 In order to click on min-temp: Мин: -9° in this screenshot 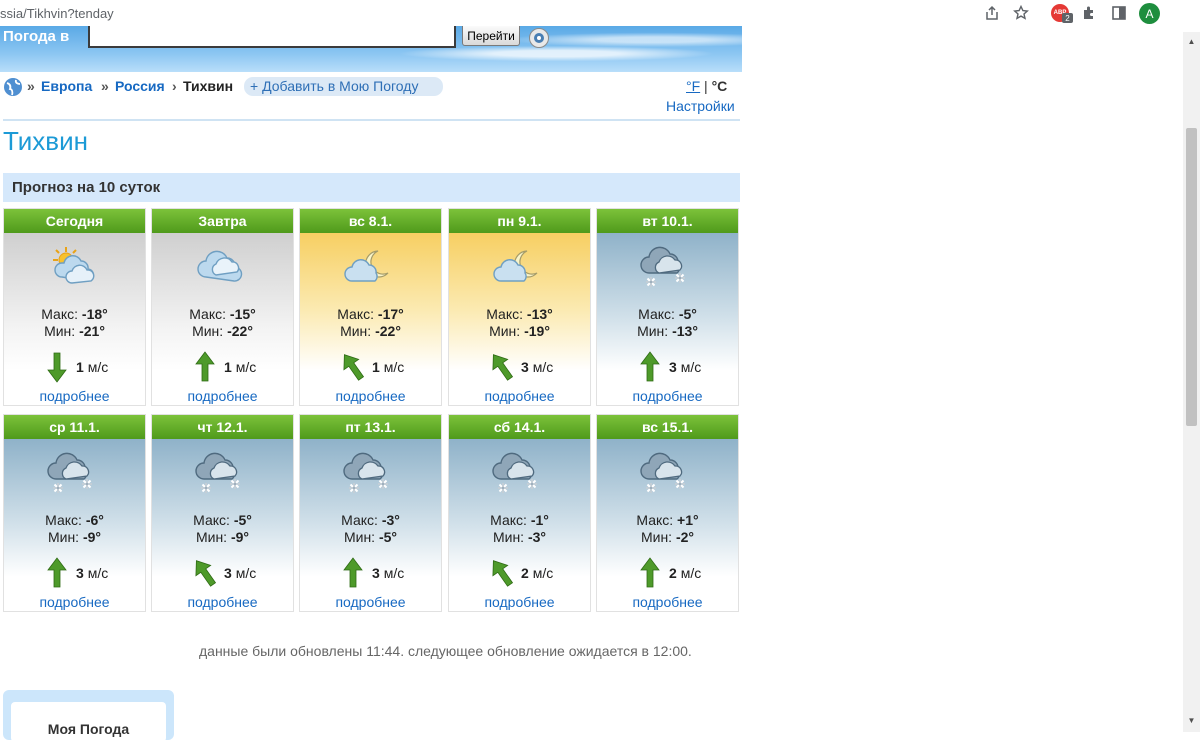, I will do `click(222, 537)`.